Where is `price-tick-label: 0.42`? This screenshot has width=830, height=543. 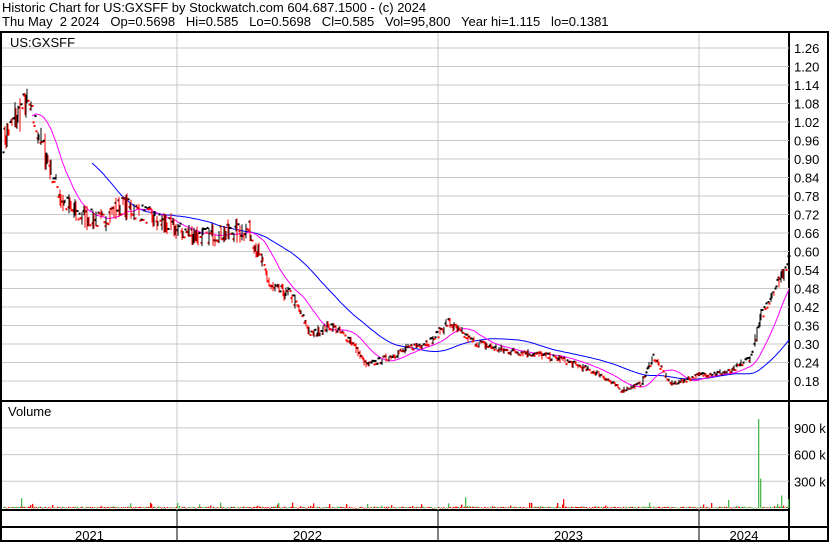
price-tick-label: 0.42 is located at coordinates (806, 307).